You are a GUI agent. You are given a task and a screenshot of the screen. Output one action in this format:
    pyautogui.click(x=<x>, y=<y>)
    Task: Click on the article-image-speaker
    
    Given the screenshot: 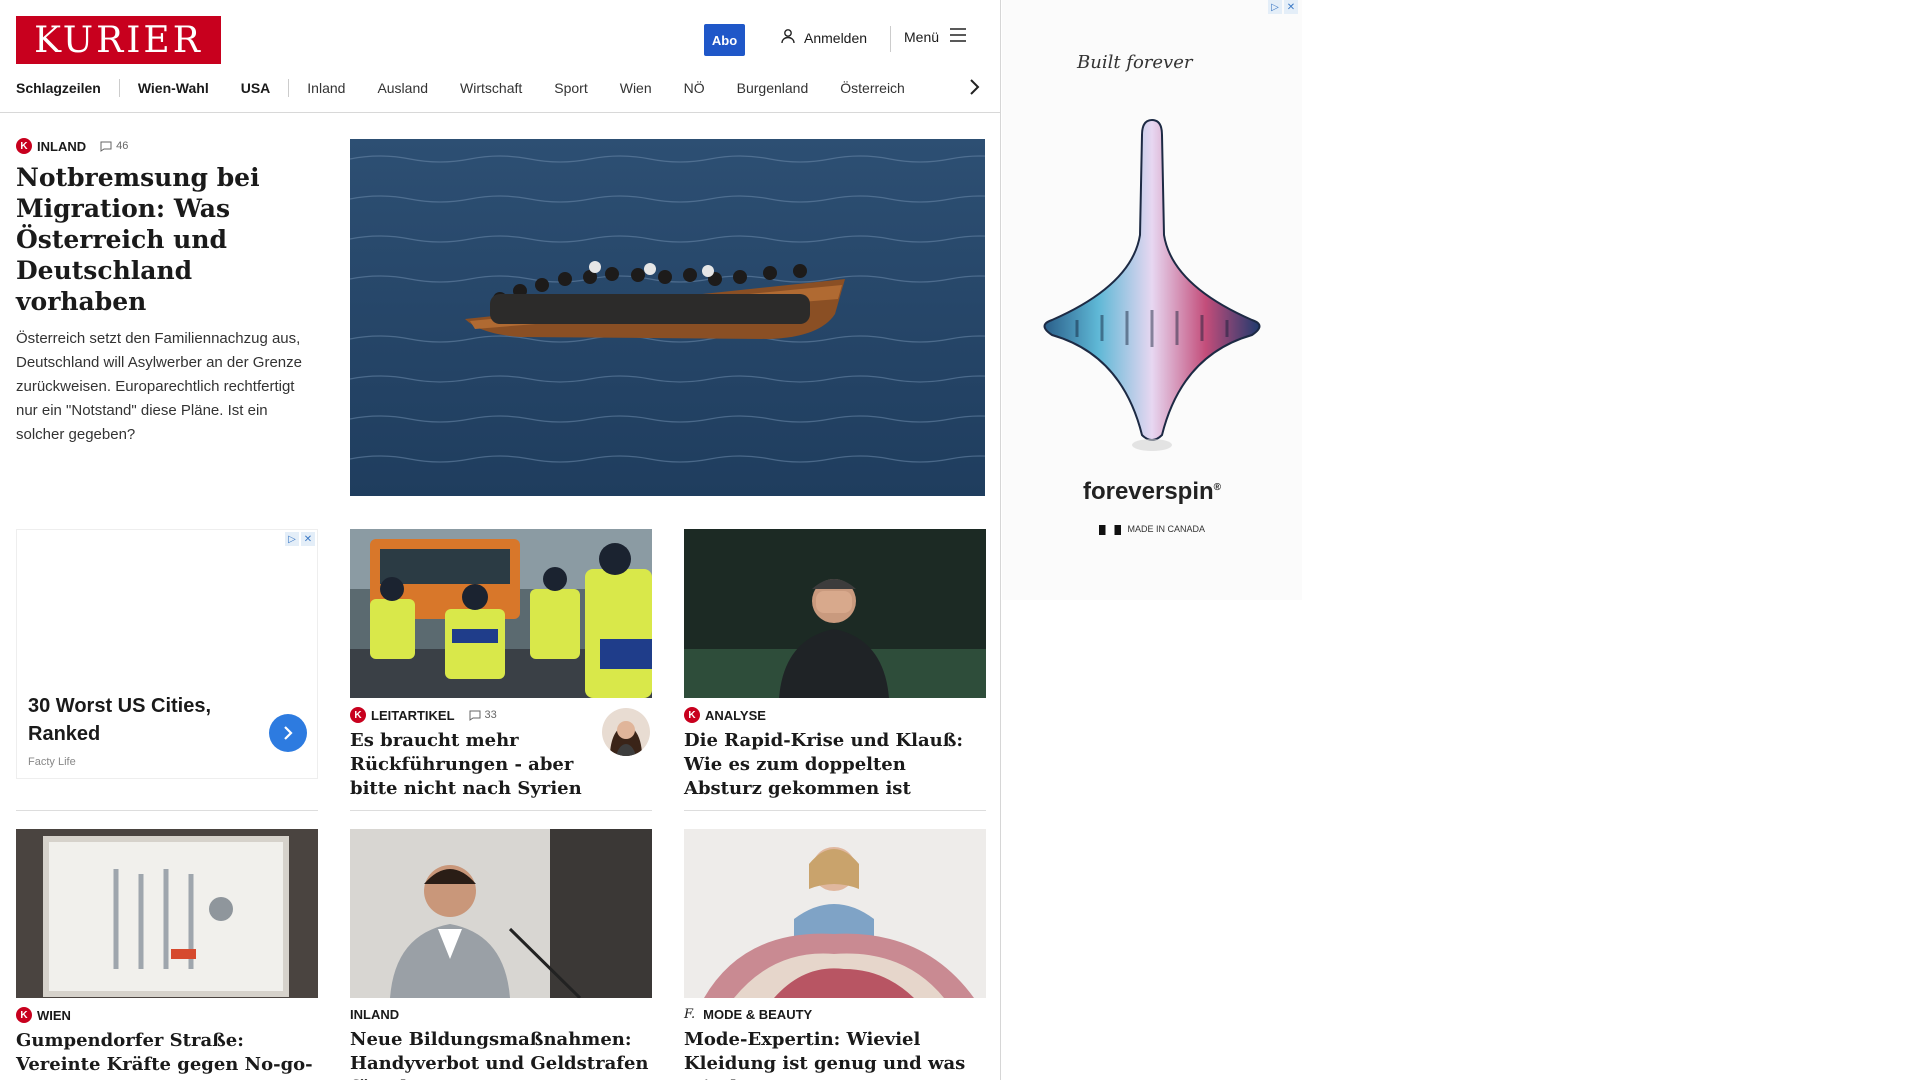 What is the action you would take?
    pyautogui.click(x=501, y=913)
    